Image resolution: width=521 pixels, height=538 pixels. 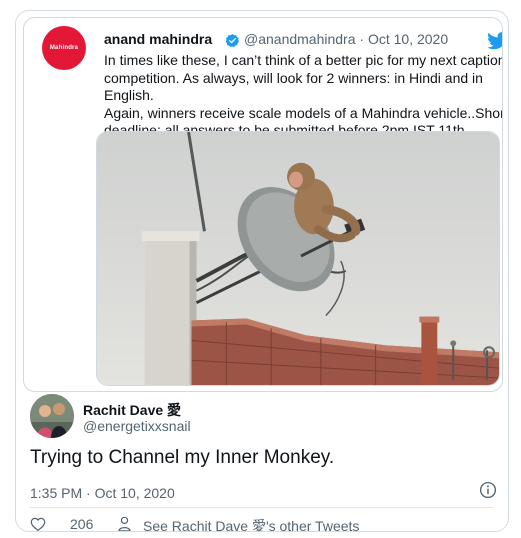 I want to click on twitter-bird-icon, so click(x=495, y=41).